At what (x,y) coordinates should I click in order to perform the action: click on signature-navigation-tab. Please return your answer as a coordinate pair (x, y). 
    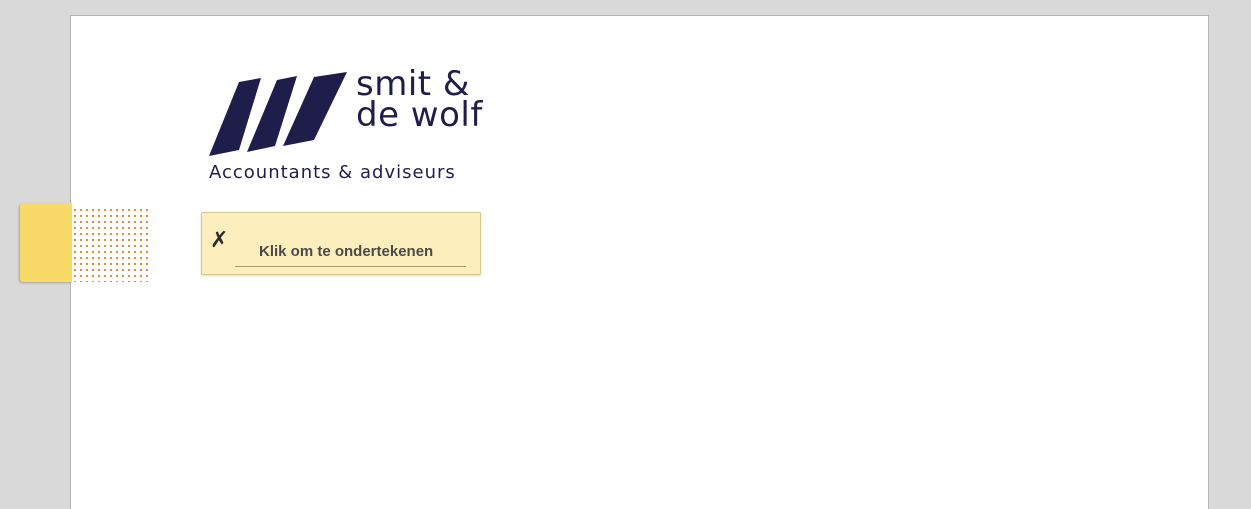
    Looking at the image, I should click on (84, 242).